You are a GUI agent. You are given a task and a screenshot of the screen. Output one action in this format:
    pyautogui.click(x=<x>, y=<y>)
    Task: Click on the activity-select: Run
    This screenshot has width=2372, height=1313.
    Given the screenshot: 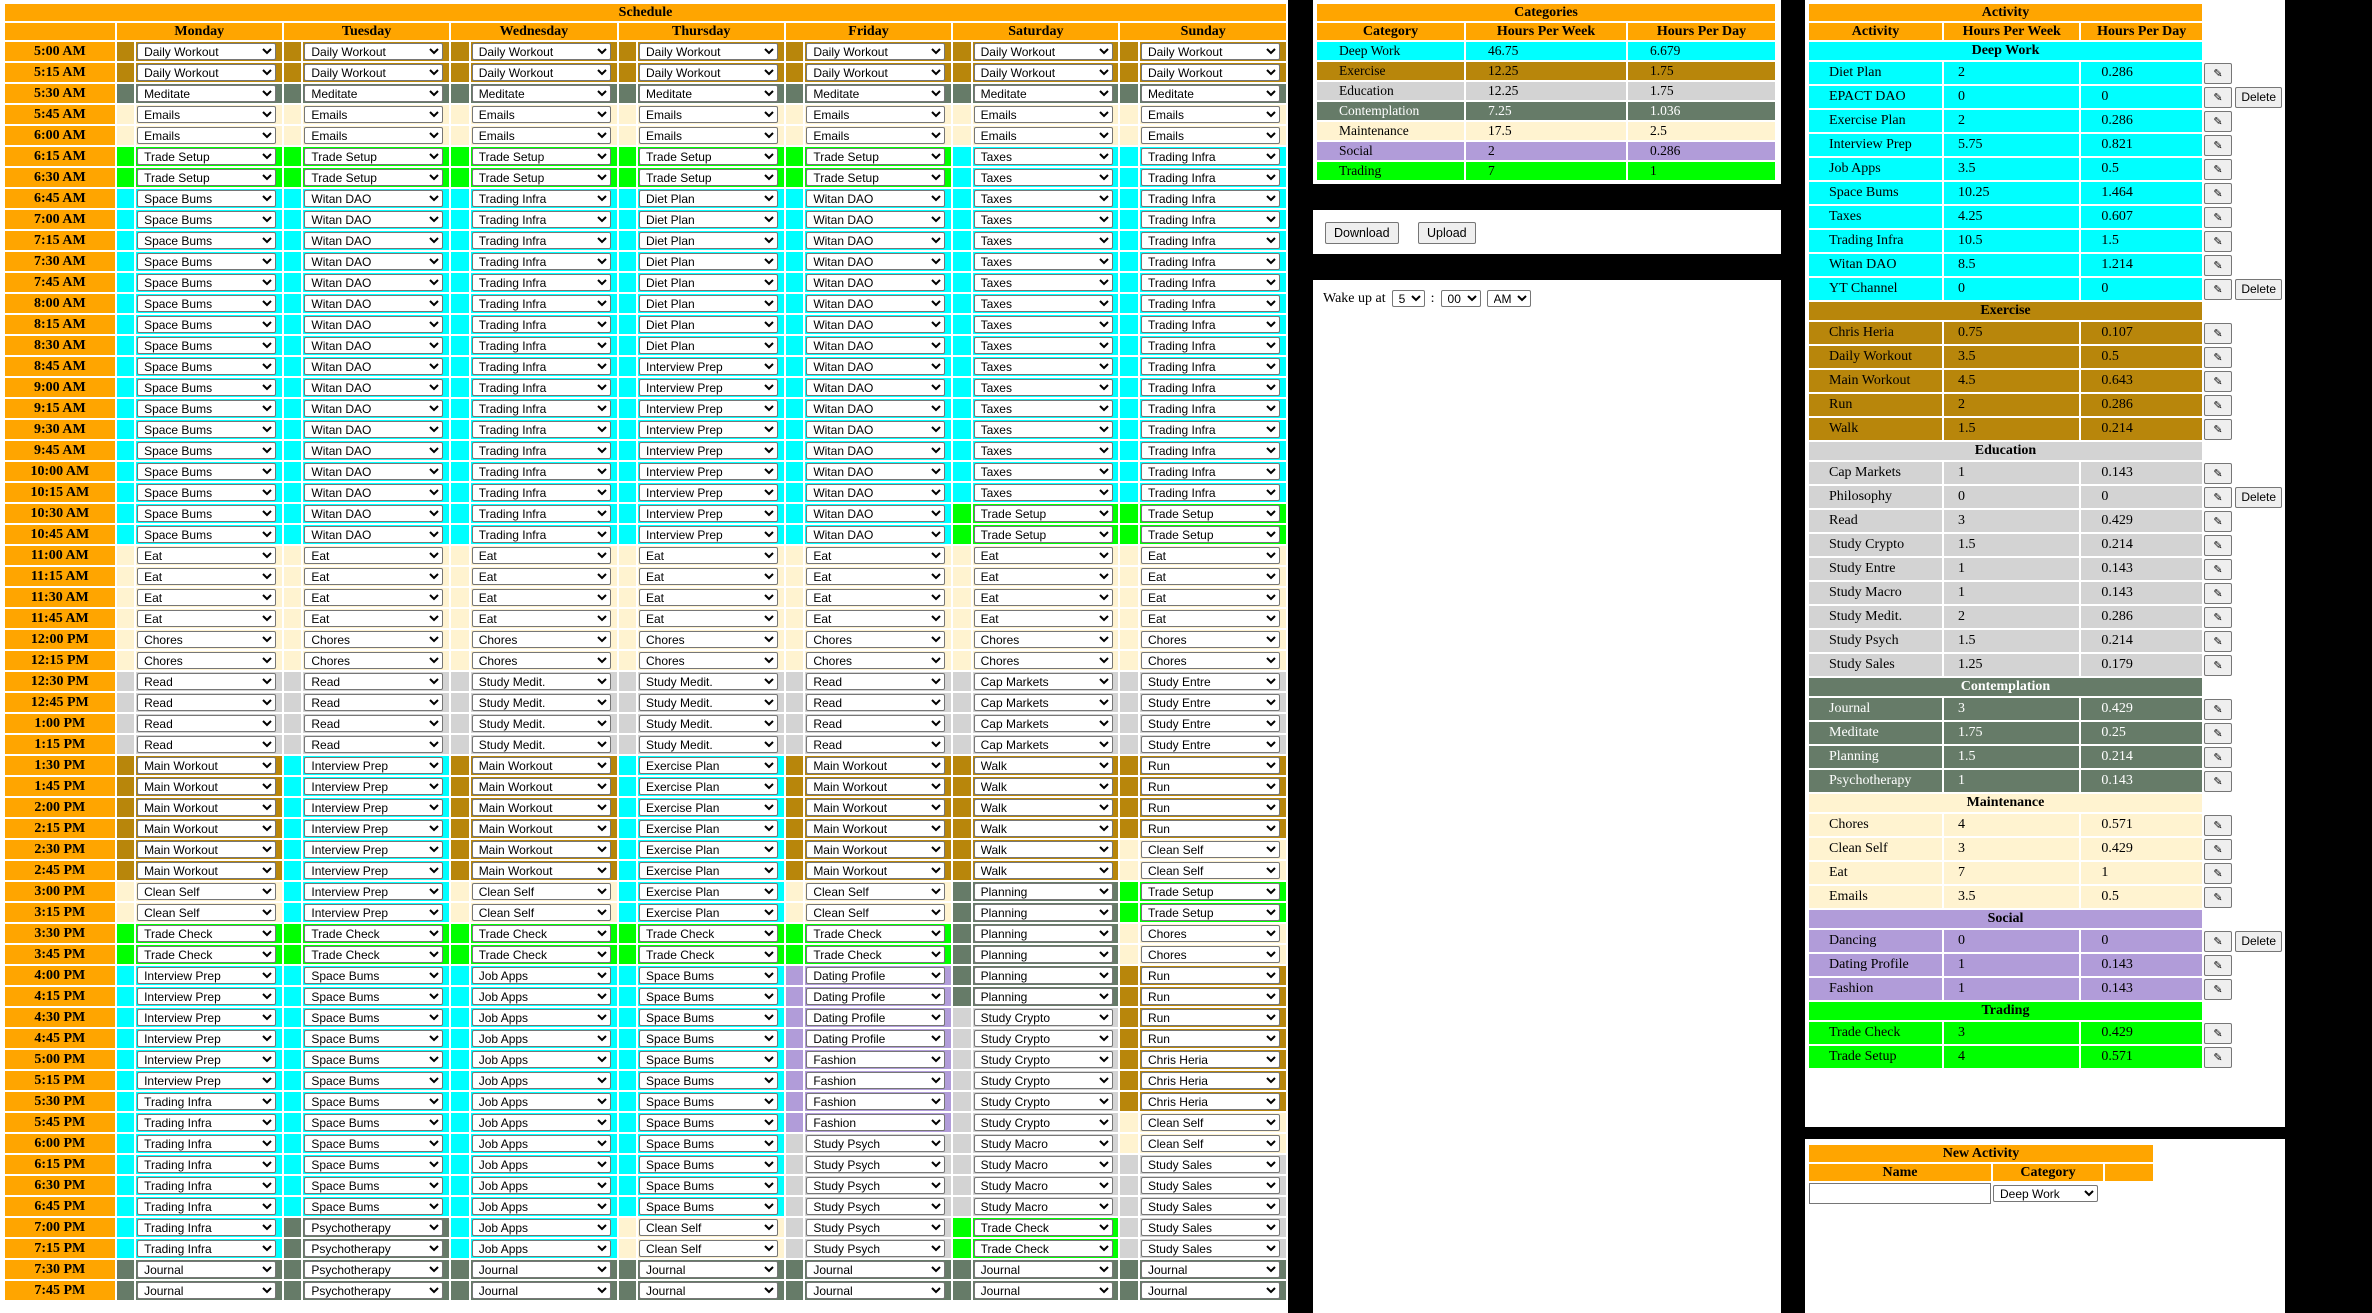 What is the action you would take?
    pyautogui.click(x=1210, y=1038)
    